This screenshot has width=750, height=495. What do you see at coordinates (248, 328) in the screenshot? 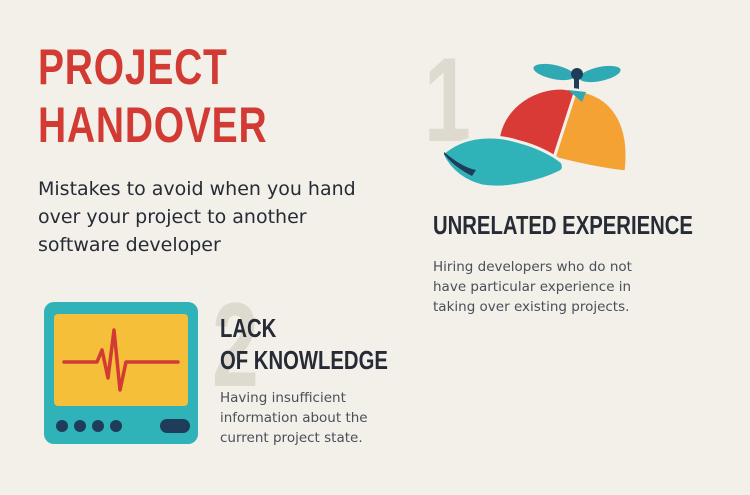
I see `item-2-title-line-1: LACK` at bounding box center [248, 328].